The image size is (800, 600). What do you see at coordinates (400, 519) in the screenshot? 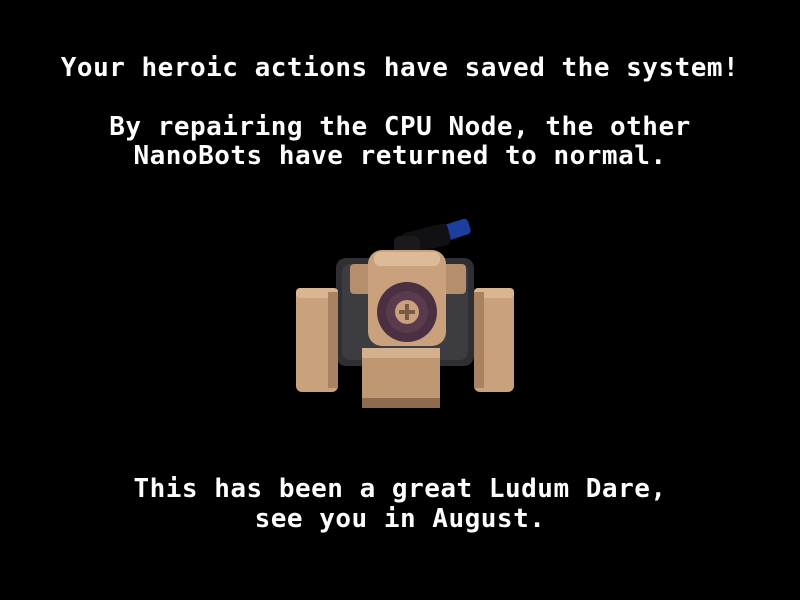
I see `closing-text-line-2: see you in August.` at bounding box center [400, 519].